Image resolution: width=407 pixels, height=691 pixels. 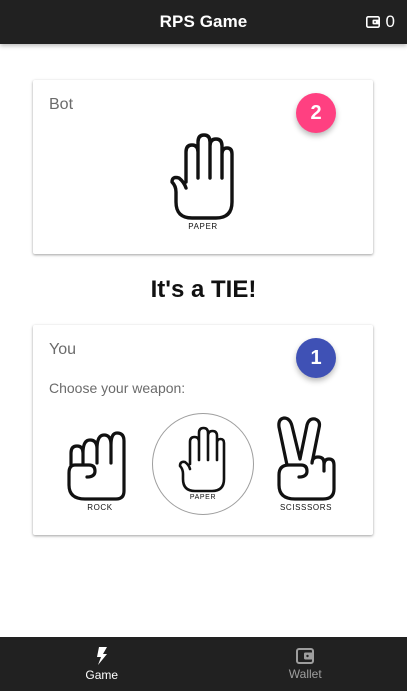 What do you see at coordinates (61, 104) in the screenshot?
I see `bot-label: Bot` at bounding box center [61, 104].